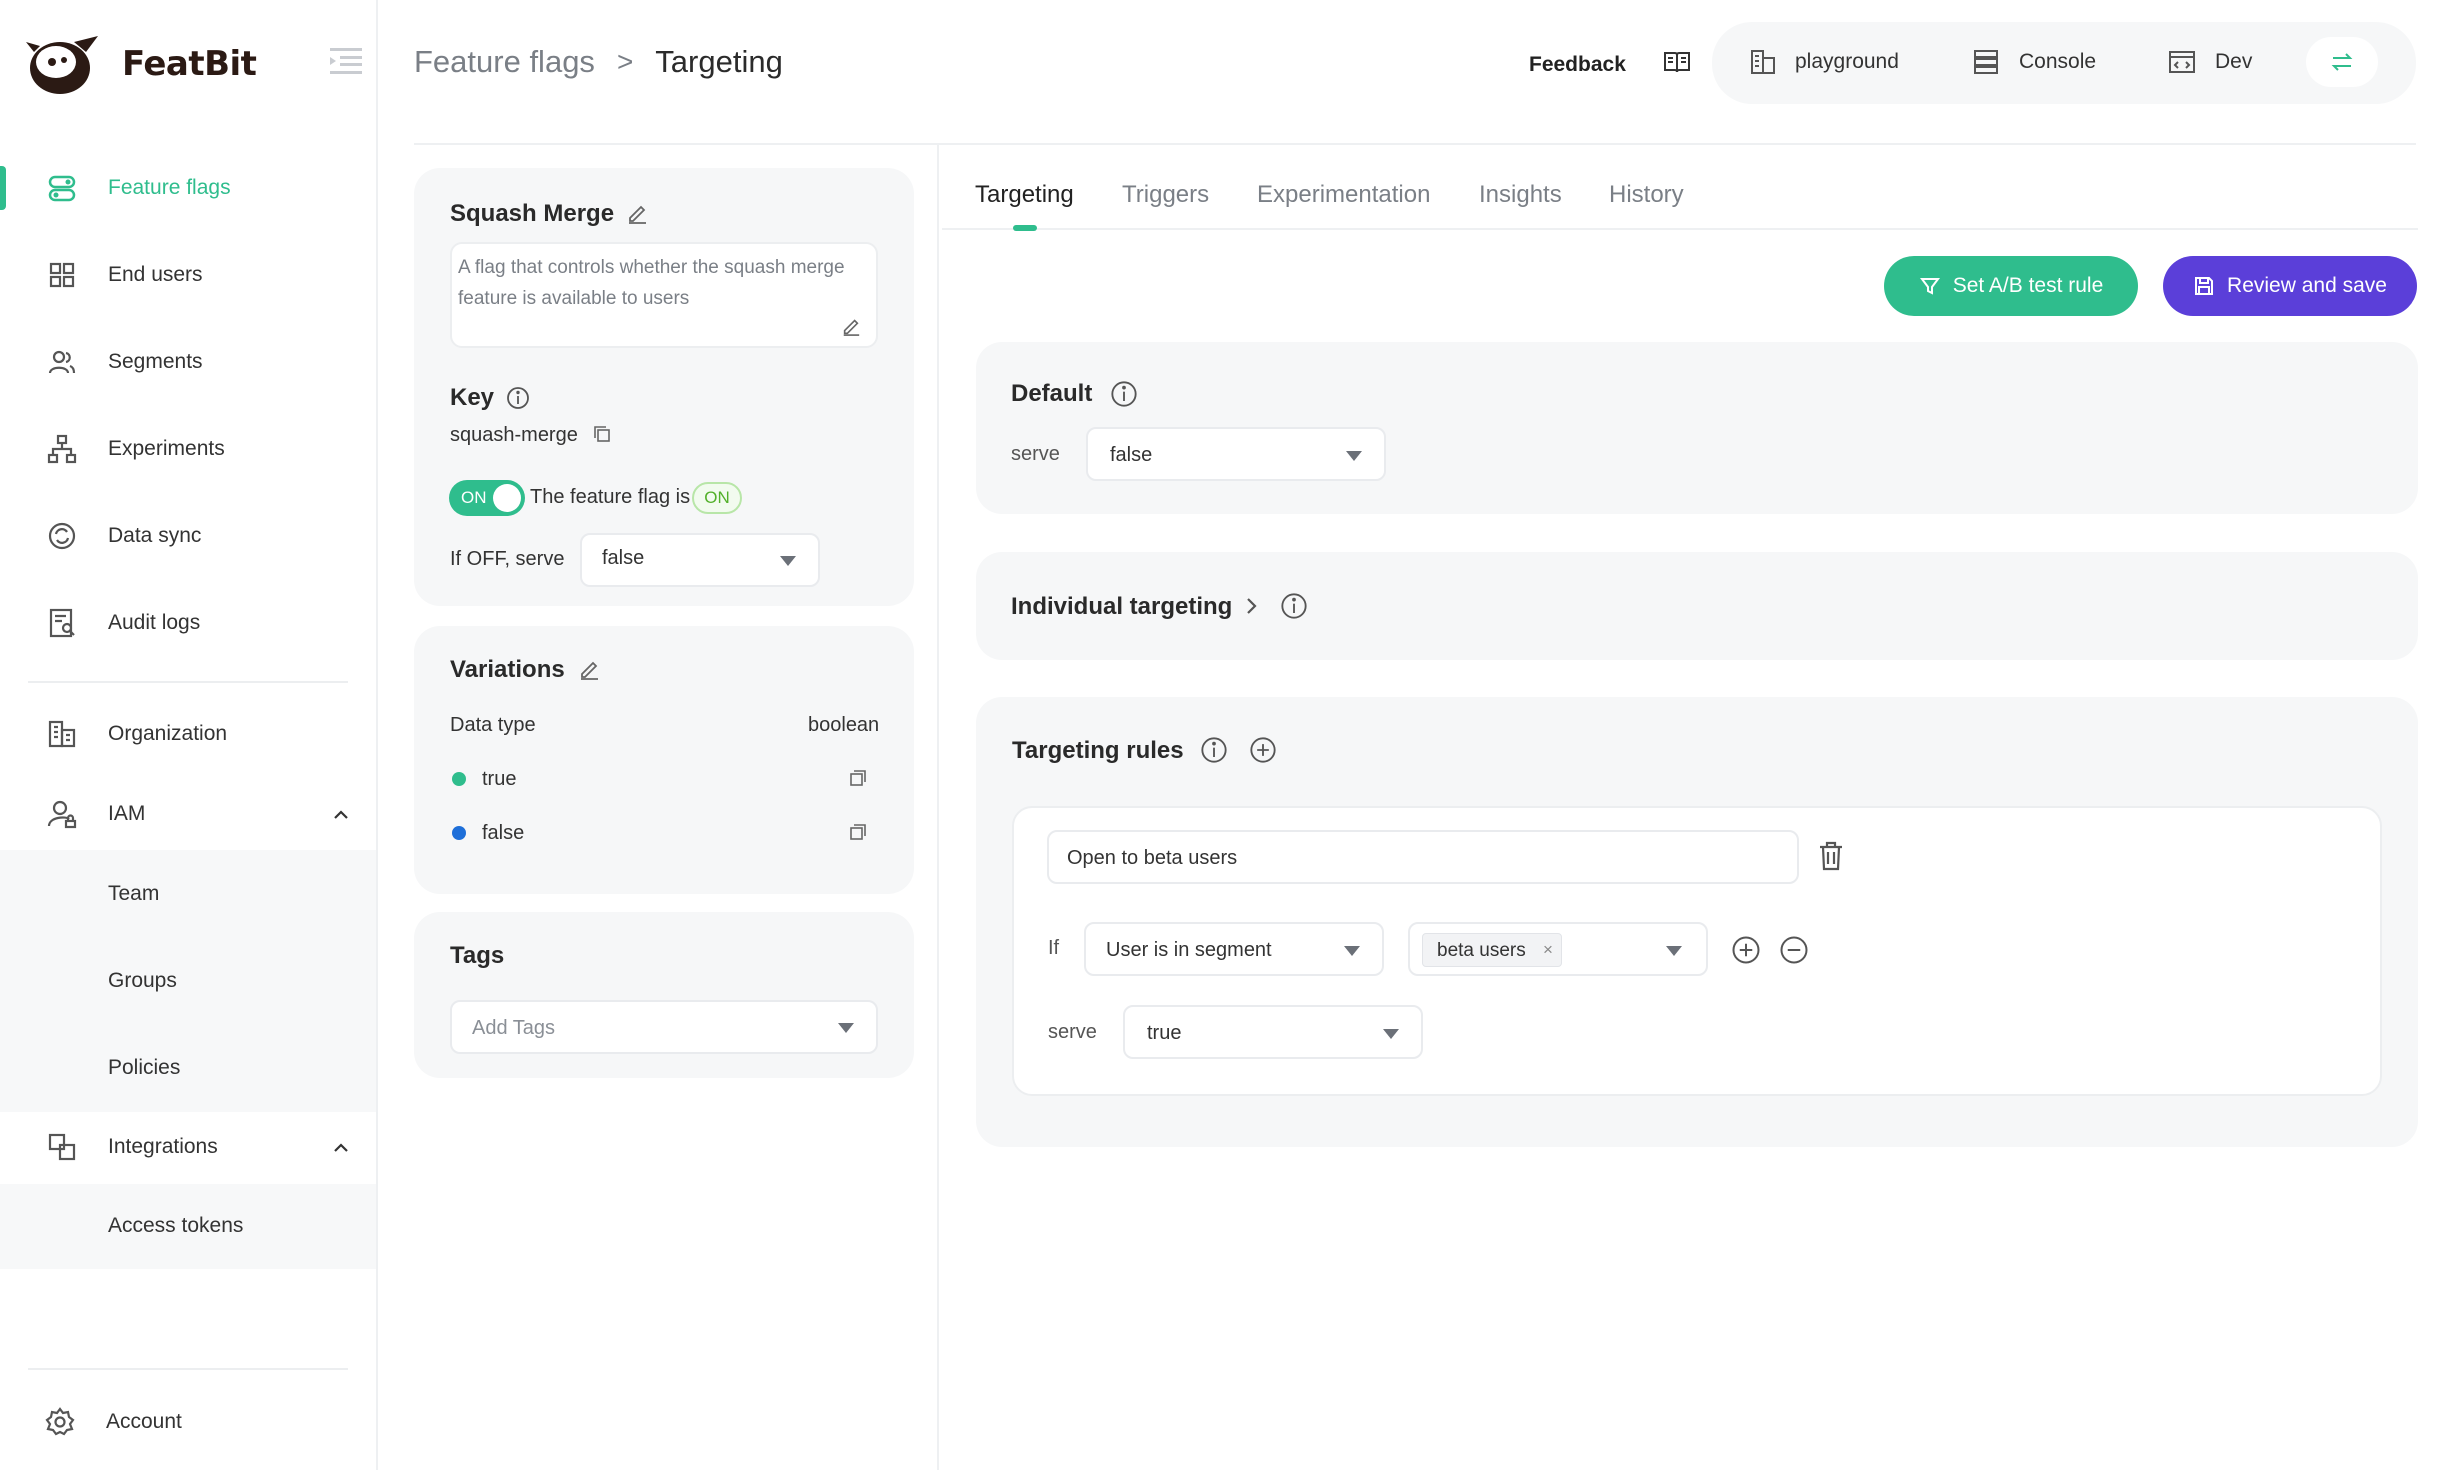 Image resolution: width=2459 pixels, height=1470 pixels. I want to click on sidebar-divider, so click(188, 682).